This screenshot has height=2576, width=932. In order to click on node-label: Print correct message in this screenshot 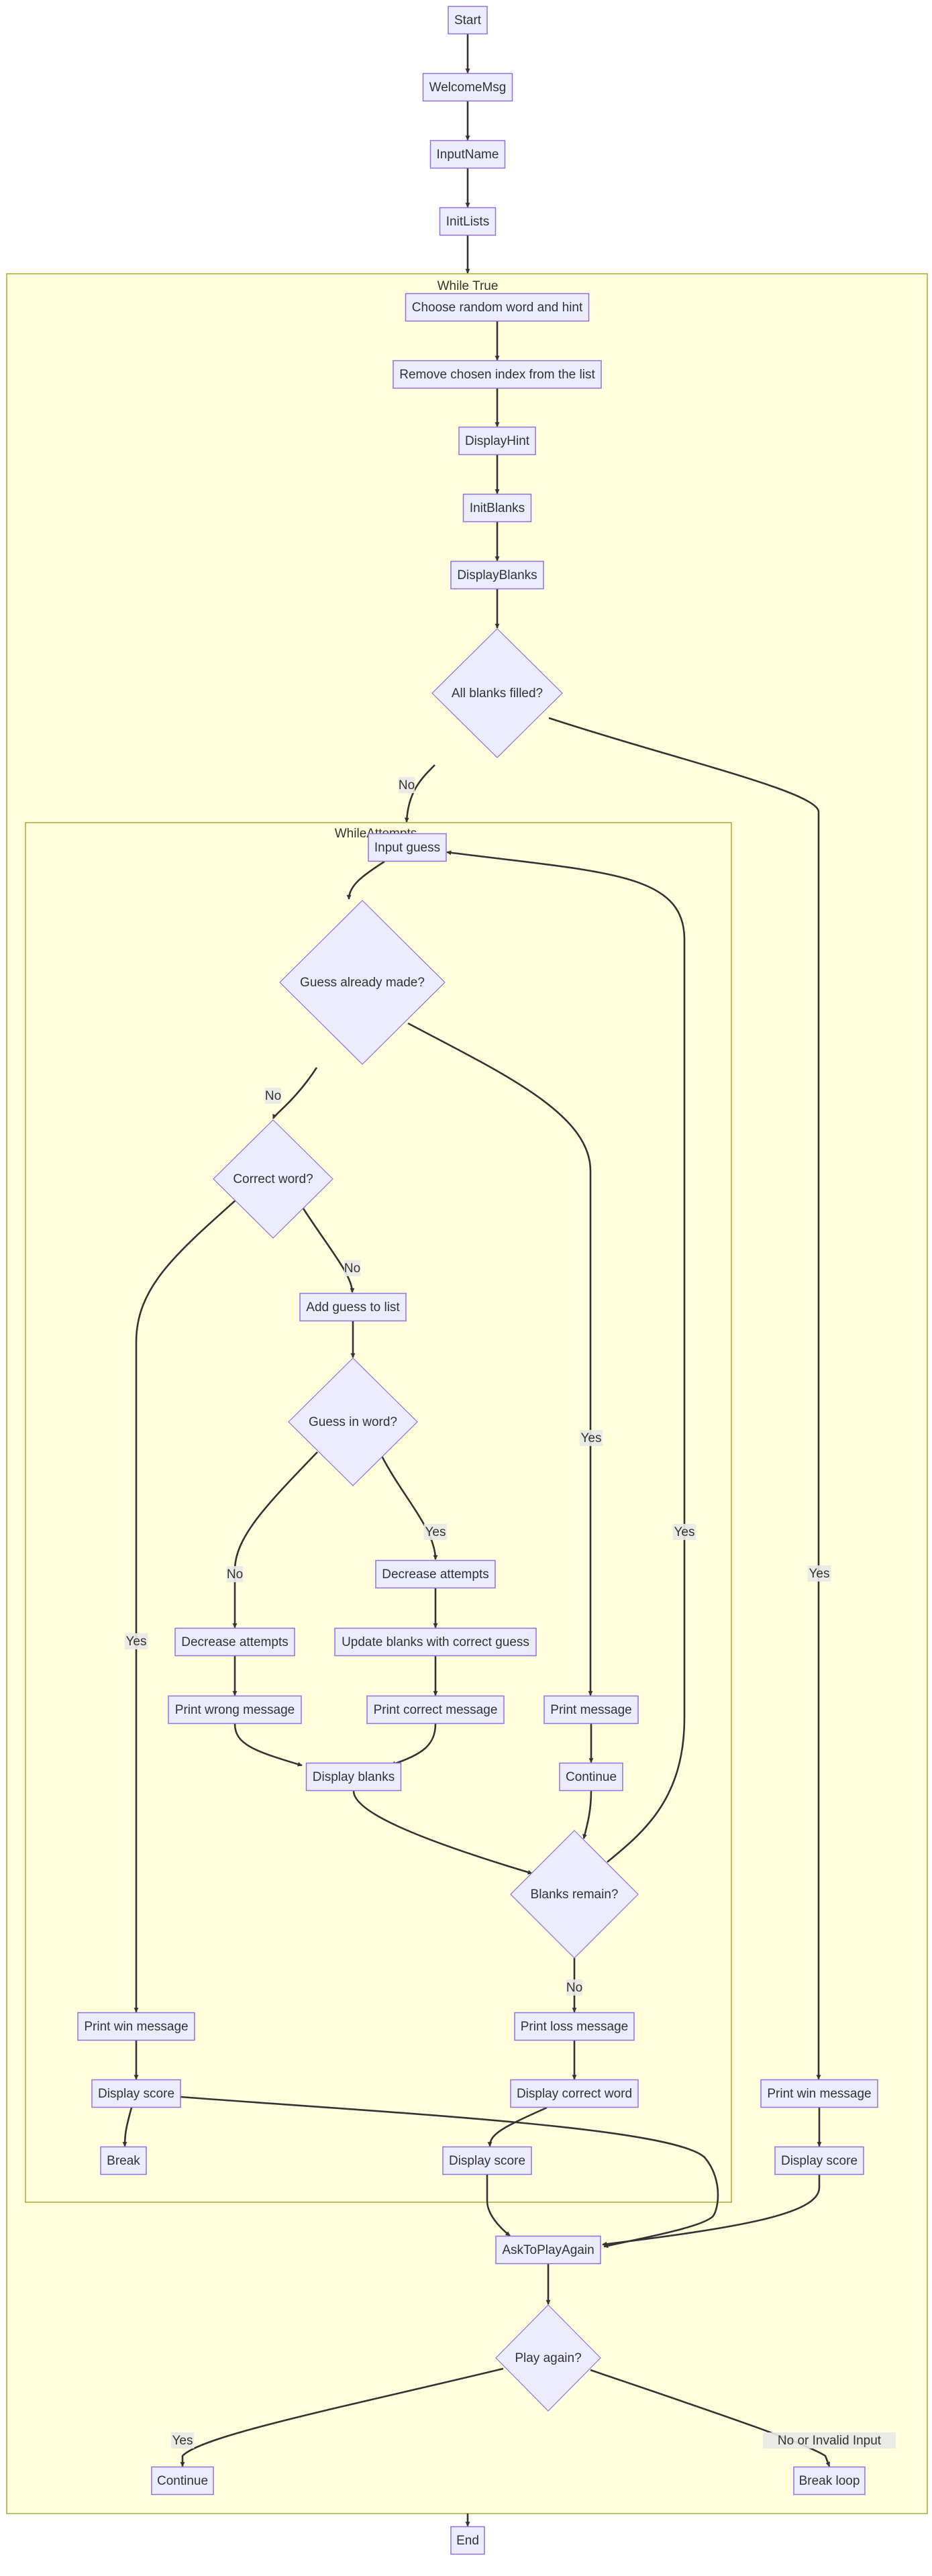, I will do `click(436, 1710)`.